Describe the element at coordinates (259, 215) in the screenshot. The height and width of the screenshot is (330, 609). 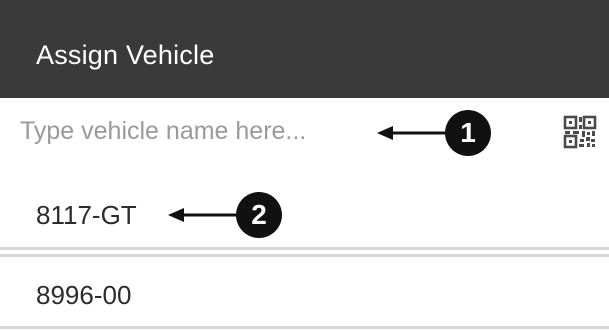
I see `callout-number: 2` at that location.